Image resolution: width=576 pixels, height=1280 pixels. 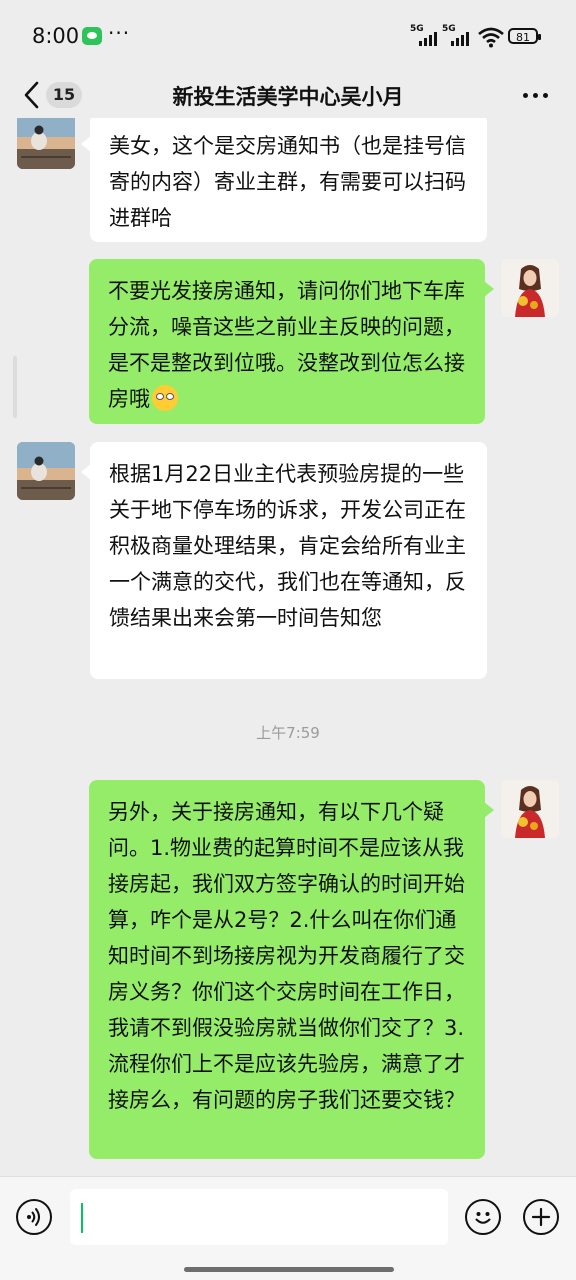 What do you see at coordinates (524, 36) in the screenshot?
I see `battery-icon: 81` at bounding box center [524, 36].